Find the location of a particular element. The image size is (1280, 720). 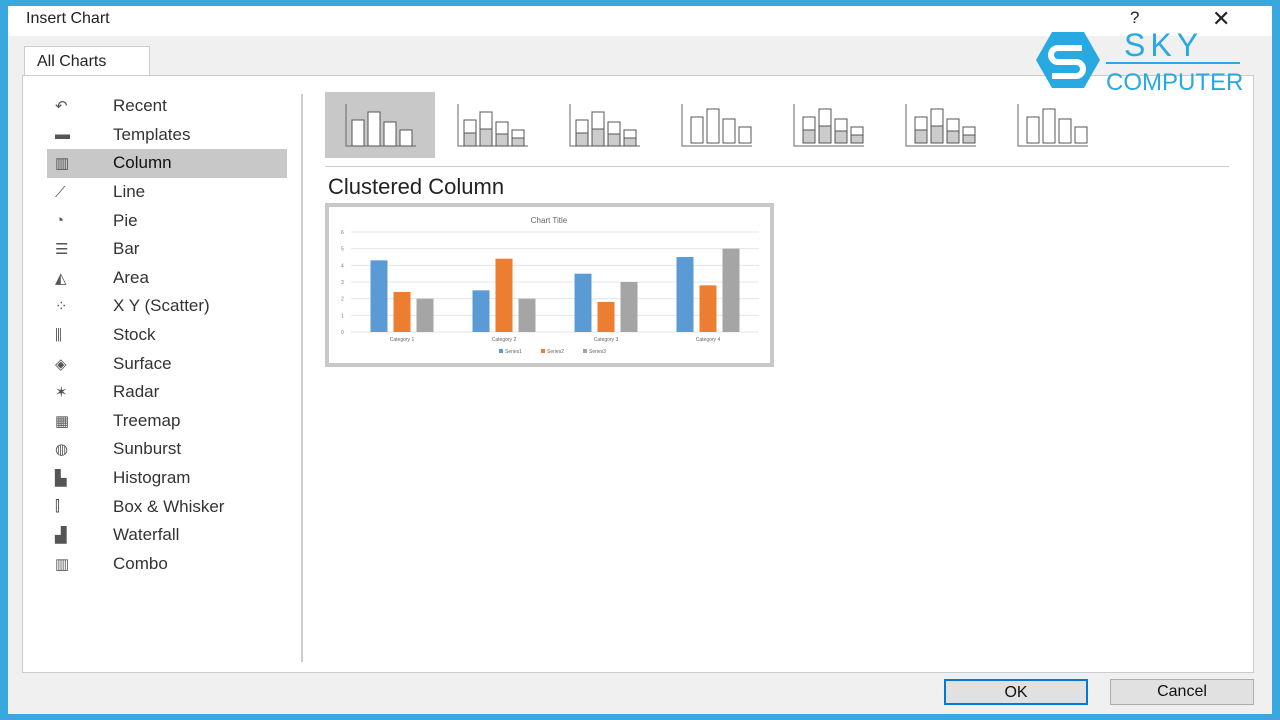

sidebar-item-label: Templates is located at coordinates (152, 134).